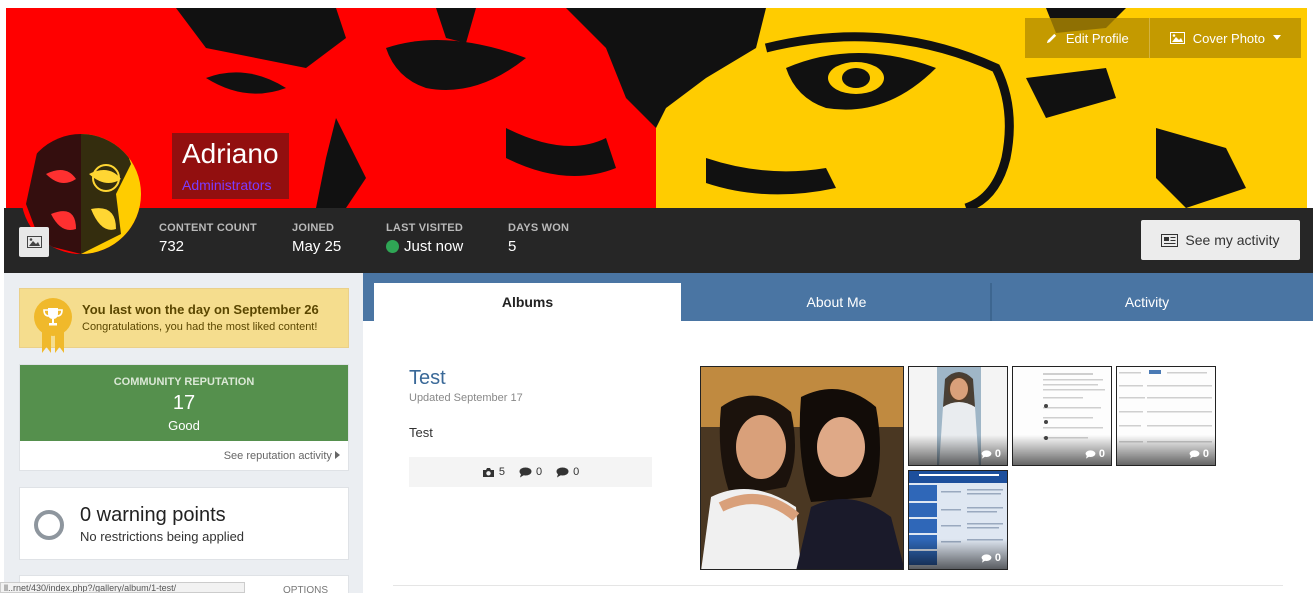  I want to click on stat-value: 5, so click(538, 246).